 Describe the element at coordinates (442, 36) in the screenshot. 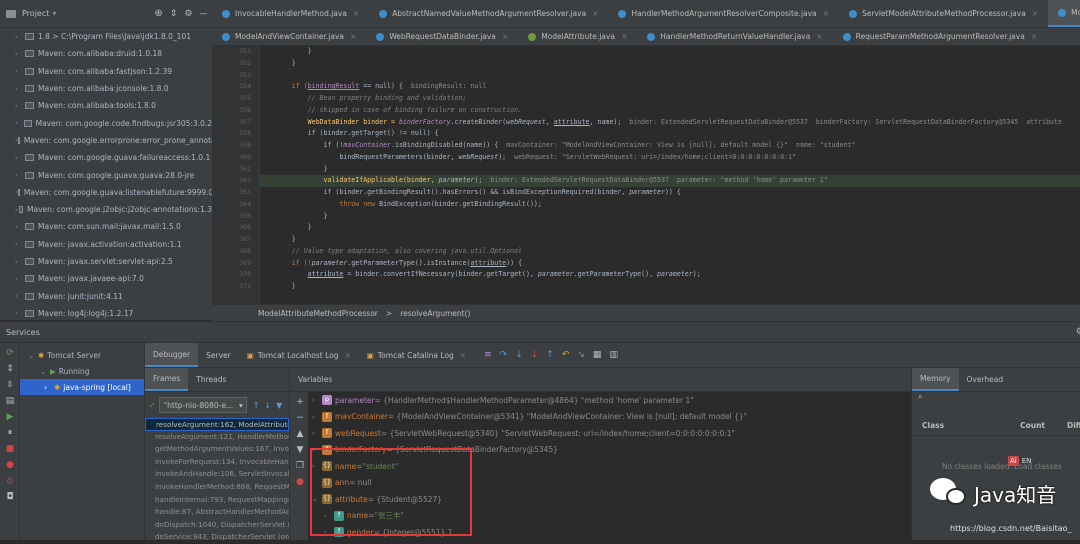

I see `editor-tab: WebRequestDataBinder.java ×` at that location.